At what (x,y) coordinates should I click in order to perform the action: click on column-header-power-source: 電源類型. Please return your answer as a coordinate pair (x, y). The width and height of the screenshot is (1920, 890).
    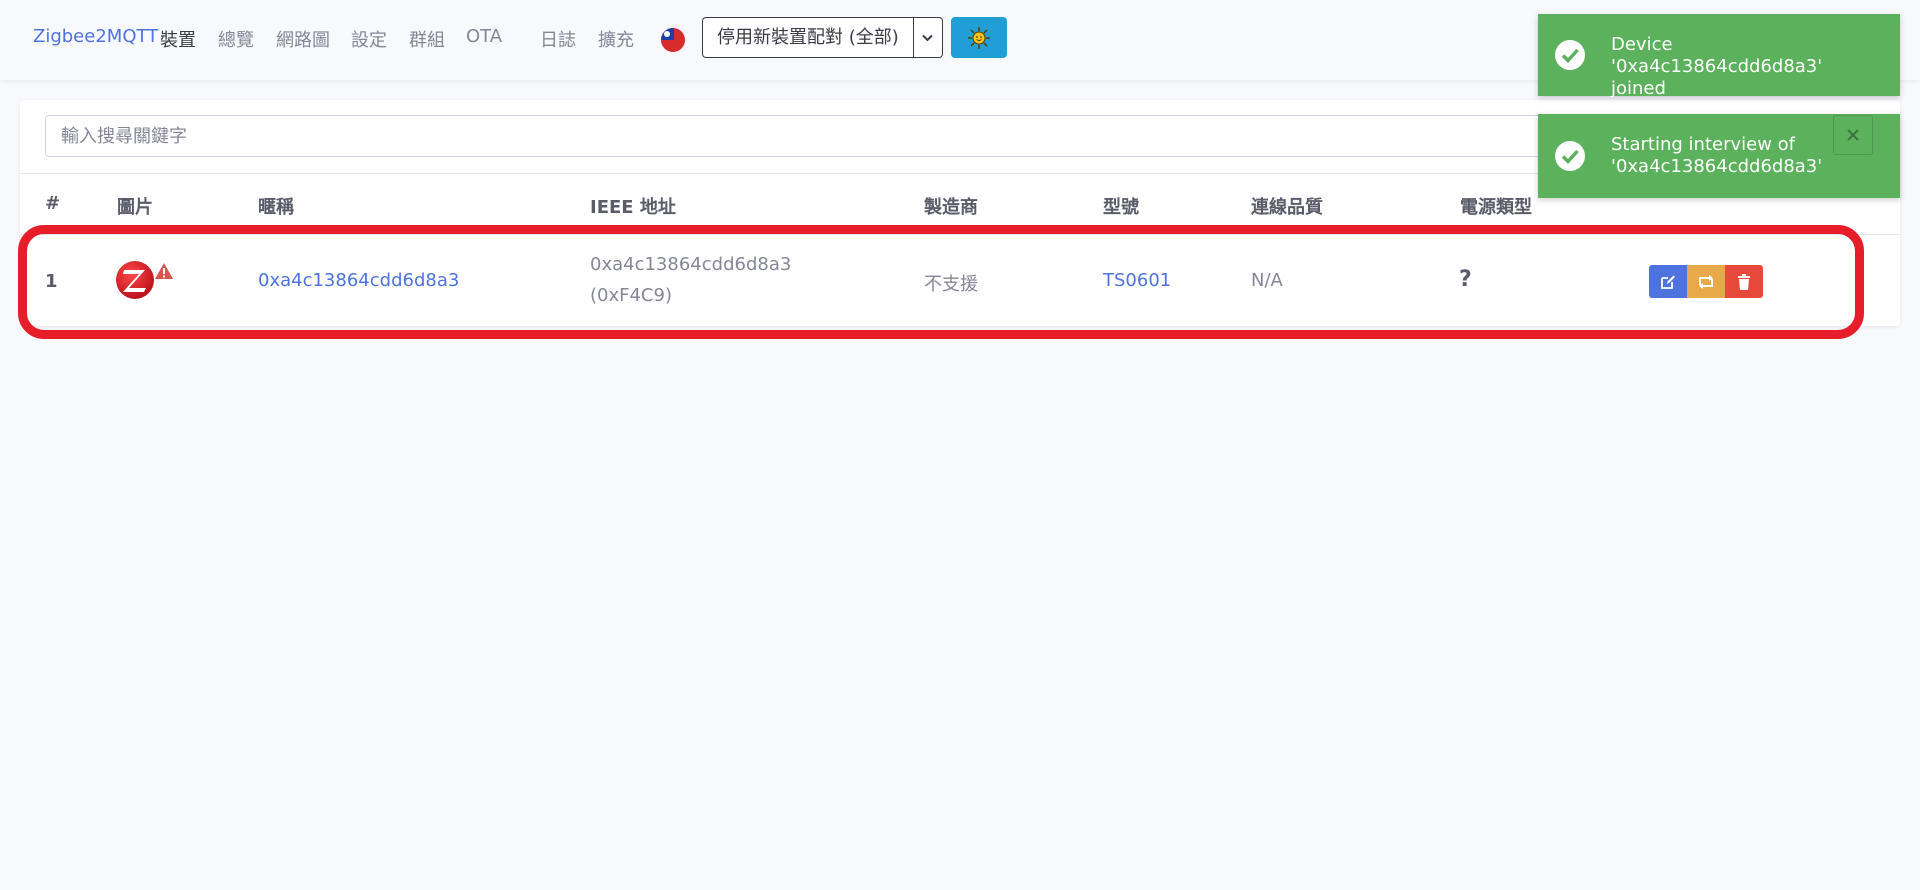
    Looking at the image, I should click on (1496, 206).